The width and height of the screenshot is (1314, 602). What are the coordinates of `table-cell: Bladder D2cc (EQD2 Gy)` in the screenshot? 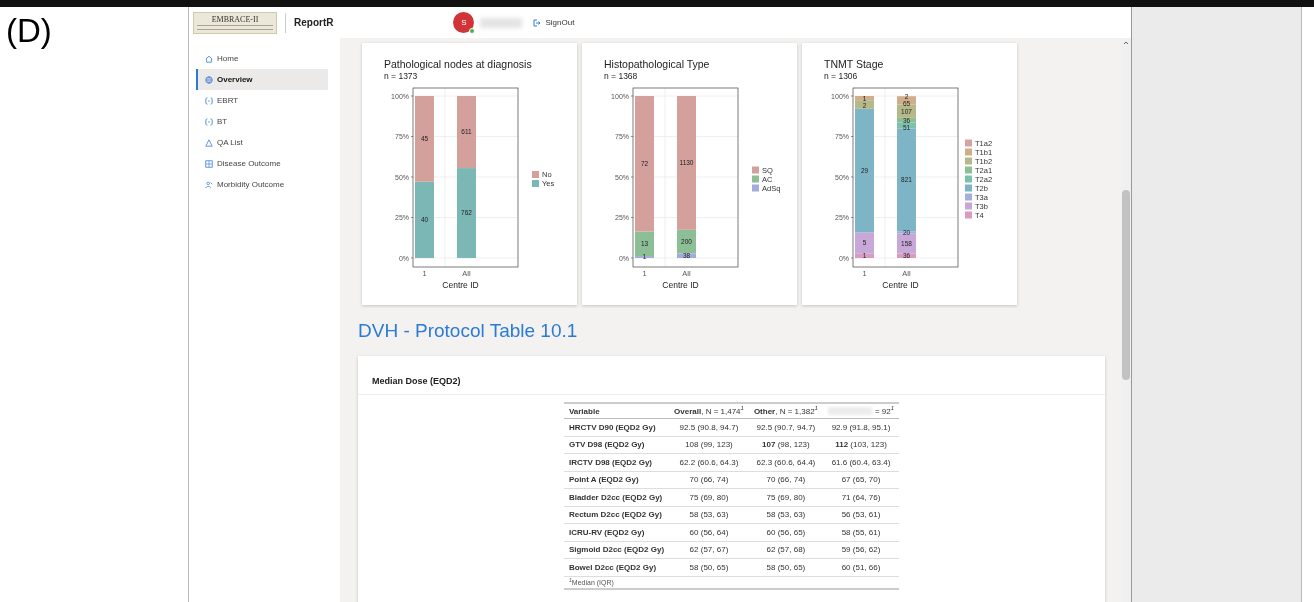 It's located at (616, 497).